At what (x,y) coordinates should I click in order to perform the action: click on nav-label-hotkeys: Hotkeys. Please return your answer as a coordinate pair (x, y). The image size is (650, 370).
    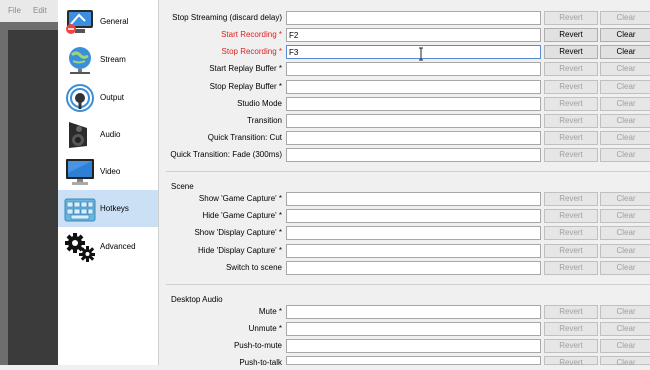
    Looking at the image, I should click on (114, 208).